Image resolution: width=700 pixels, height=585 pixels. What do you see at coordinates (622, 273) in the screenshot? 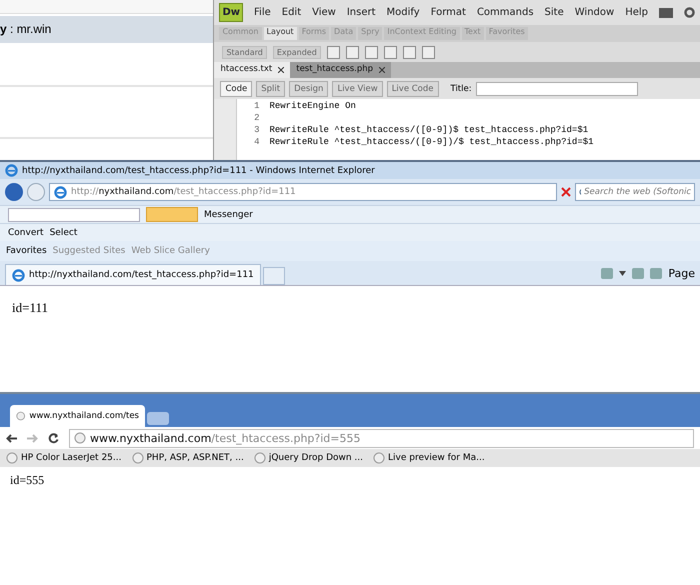
I see `caret-icon` at bounding box center [622, 273].